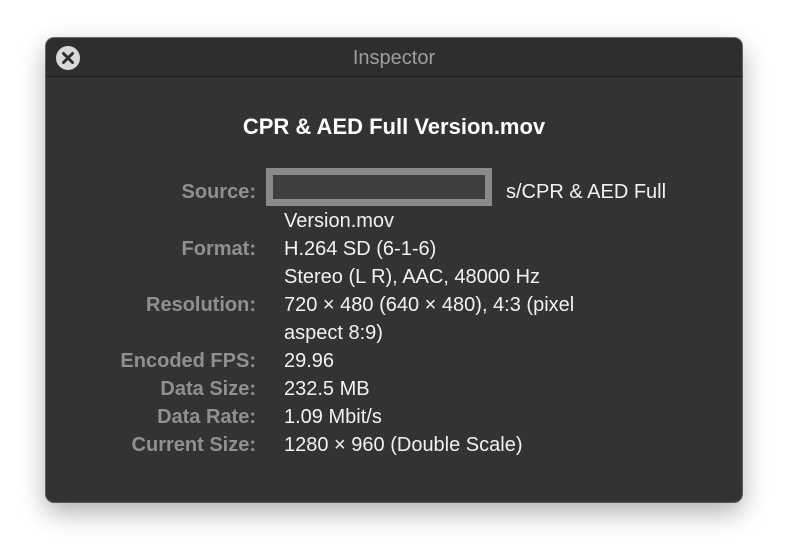 The width and height of the screenshot is (788, 556). What do you see at coordinates (394, 126) in the screenshot?
I see `file-name-title: CPR & AED Full Version.mov` at bounding box center [394, 126].